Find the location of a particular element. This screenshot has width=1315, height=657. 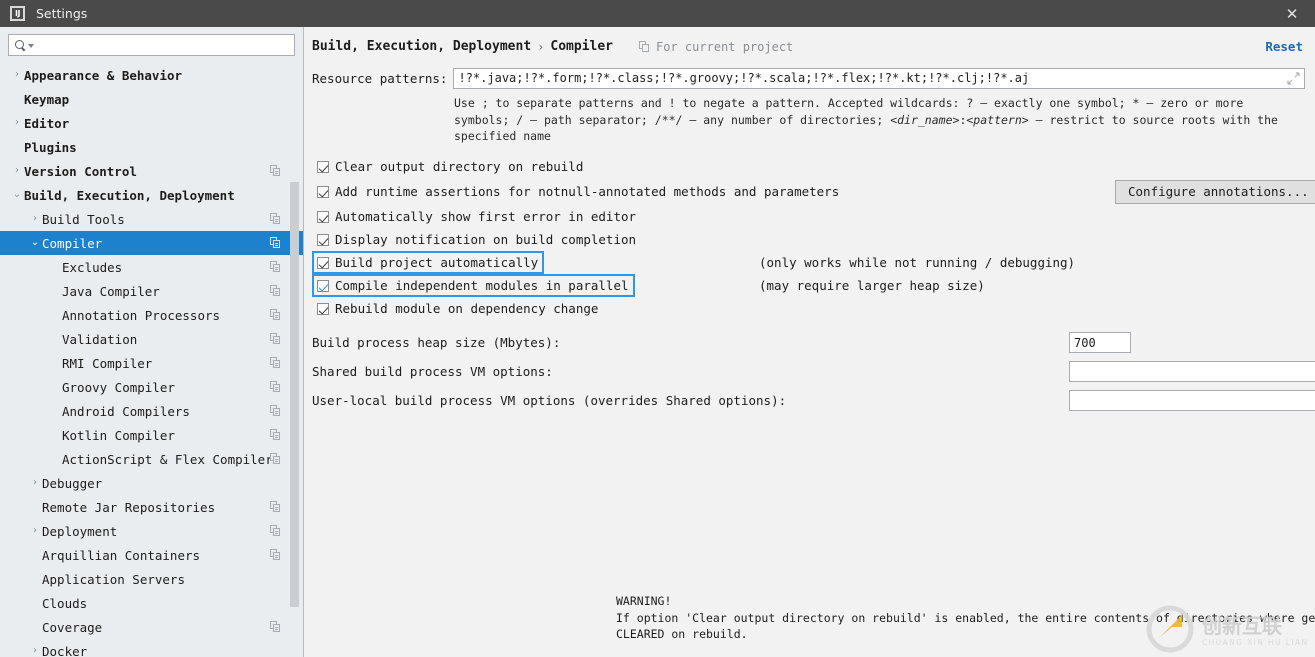

sidebar-item-label: Clouds is located at coordinates (65, 603).